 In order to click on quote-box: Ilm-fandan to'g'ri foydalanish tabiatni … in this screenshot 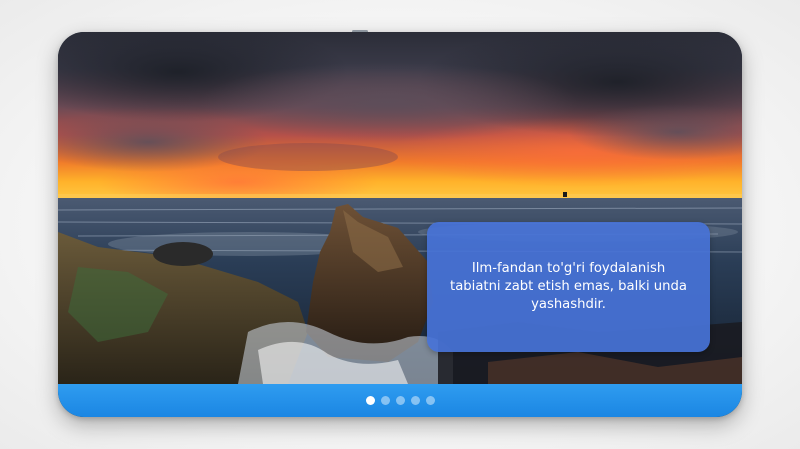, I will do `click(568, 287)`.